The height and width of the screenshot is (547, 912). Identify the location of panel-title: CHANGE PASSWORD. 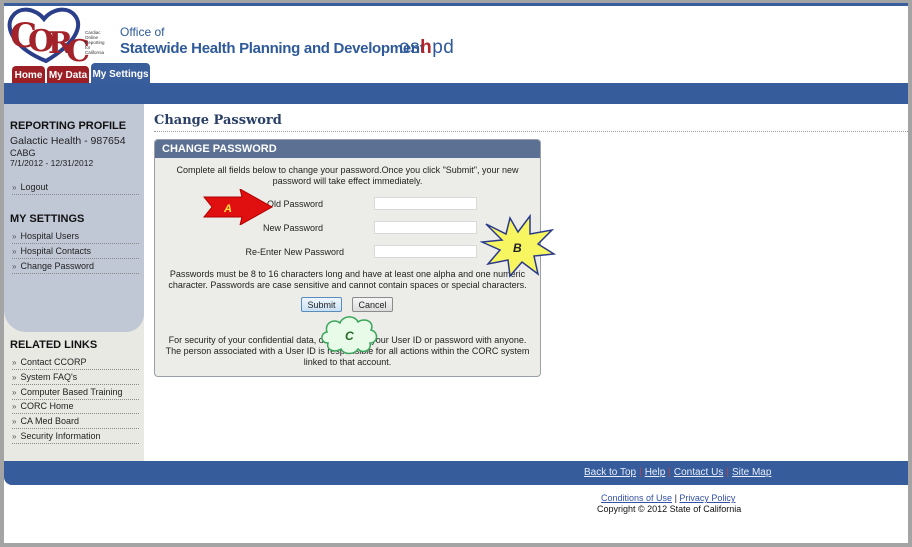
(347, 149).